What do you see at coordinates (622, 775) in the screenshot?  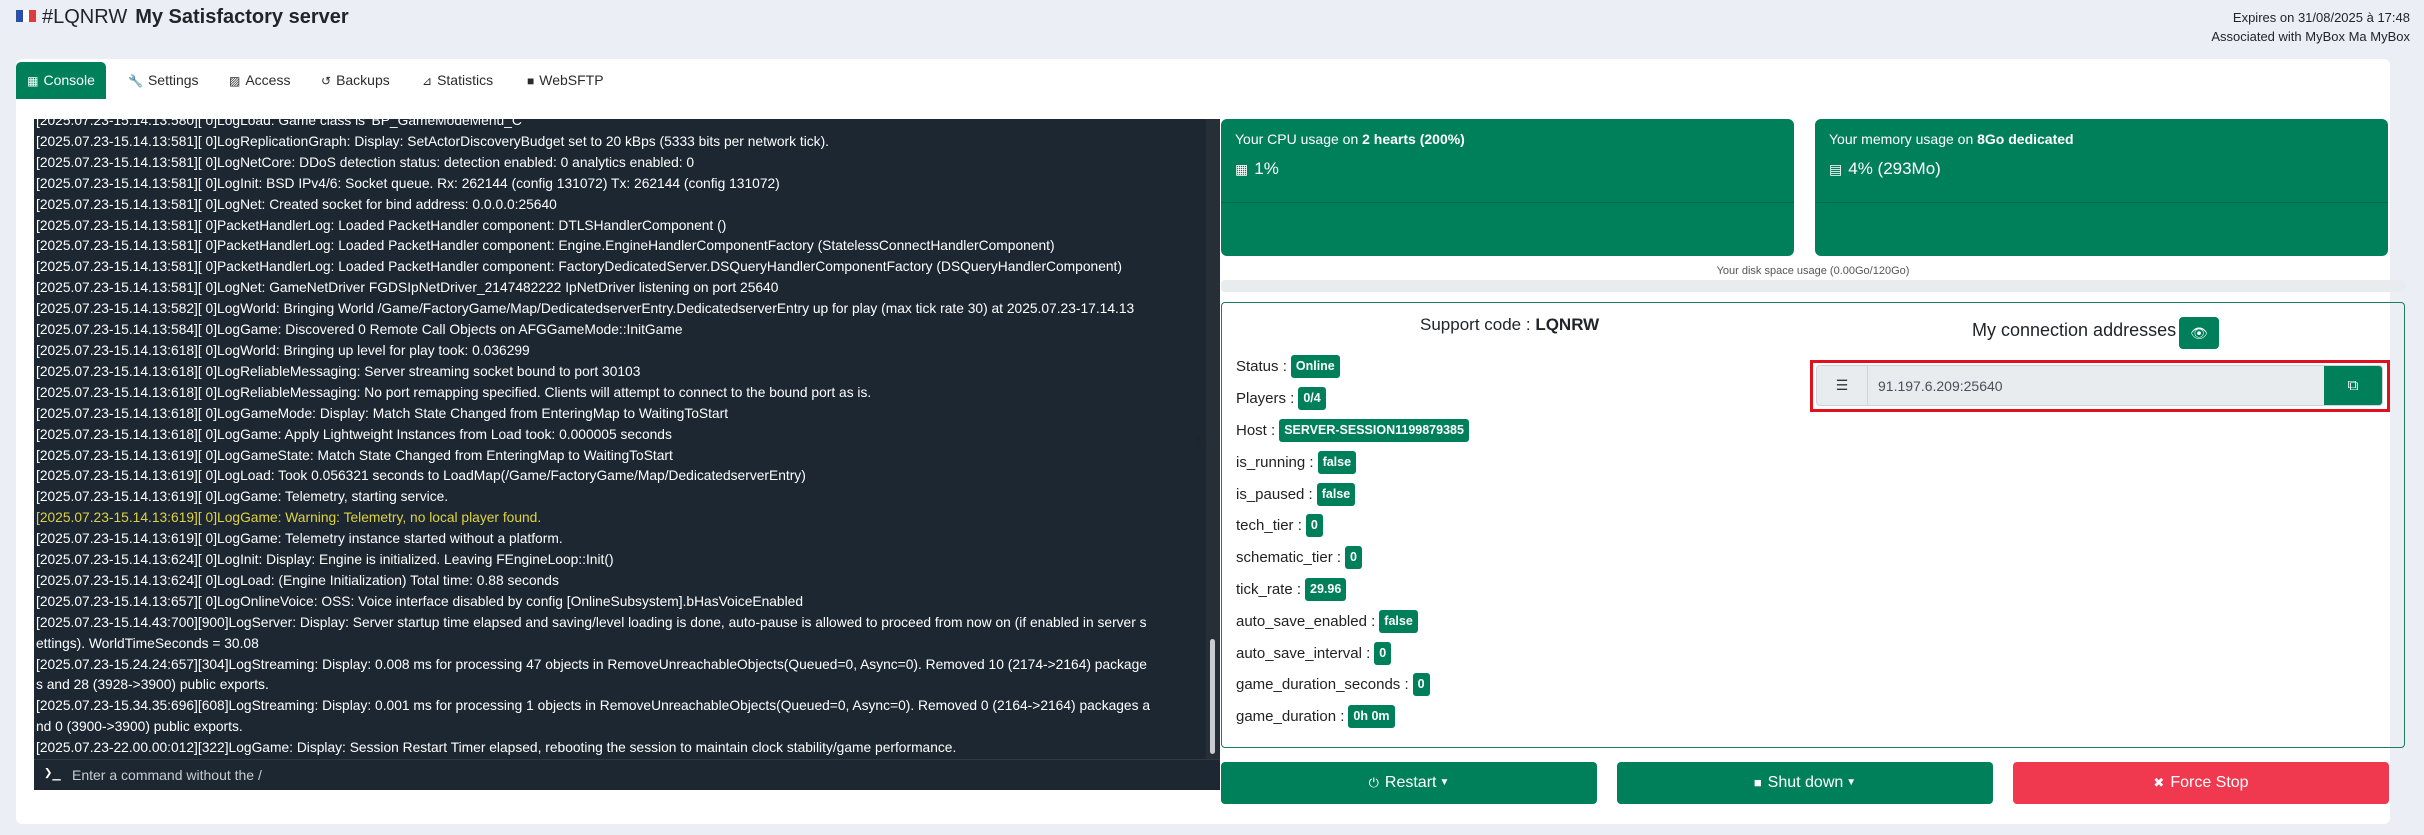 I see `command-input` at bounding box center [622, 775].